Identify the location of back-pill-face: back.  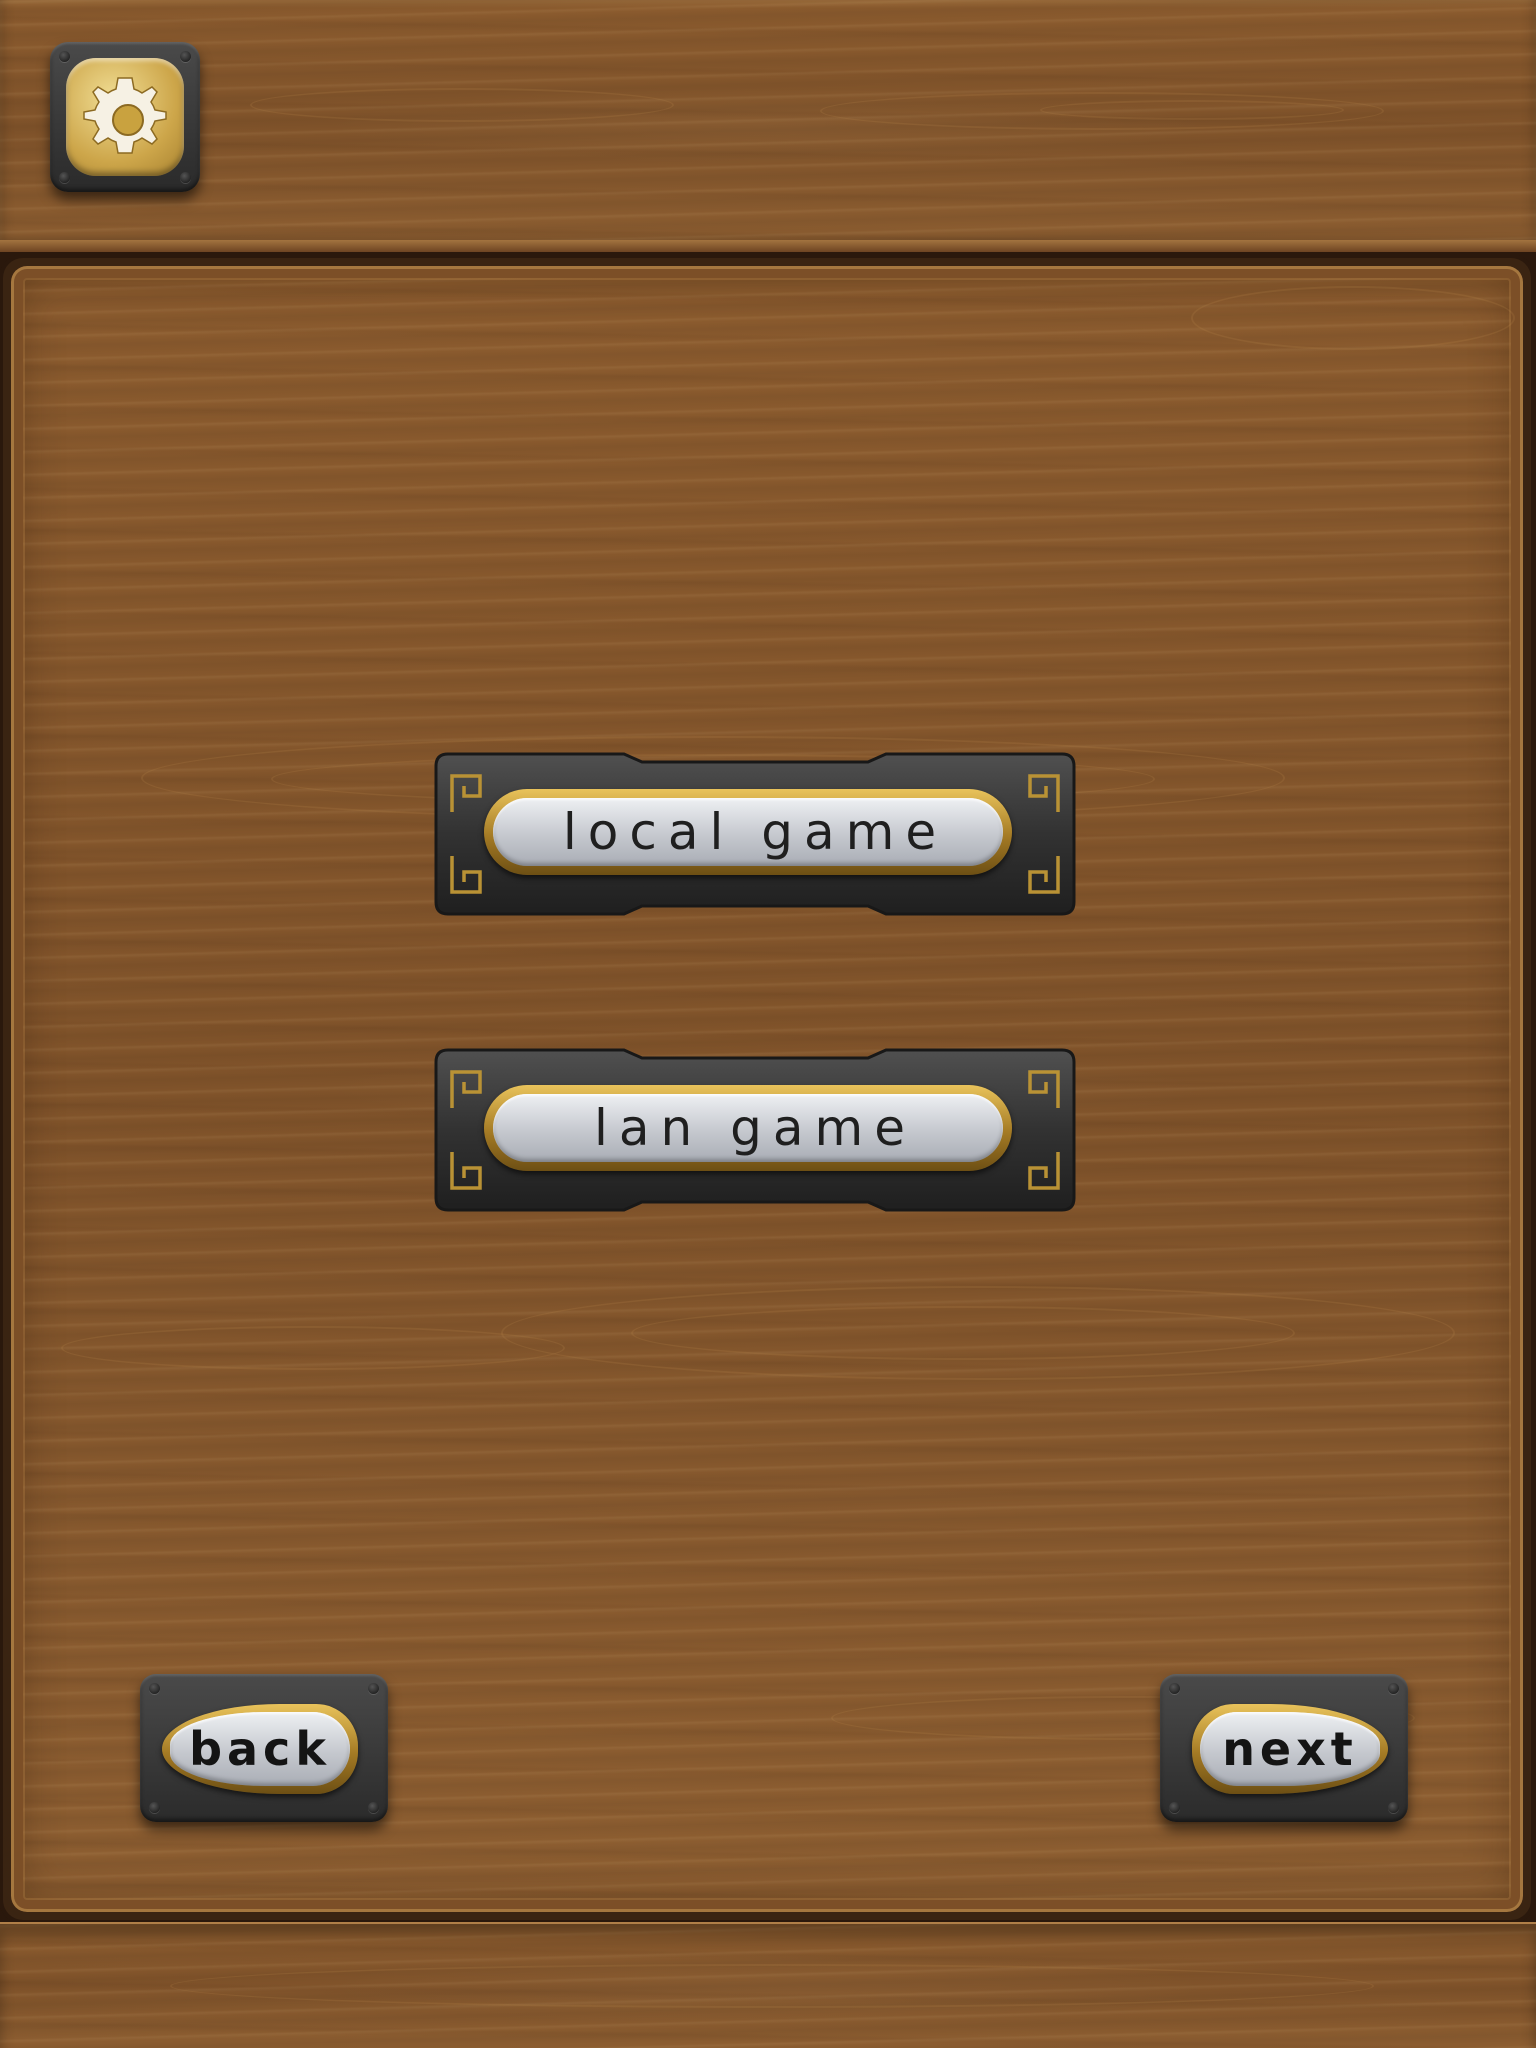
(260, 1749).